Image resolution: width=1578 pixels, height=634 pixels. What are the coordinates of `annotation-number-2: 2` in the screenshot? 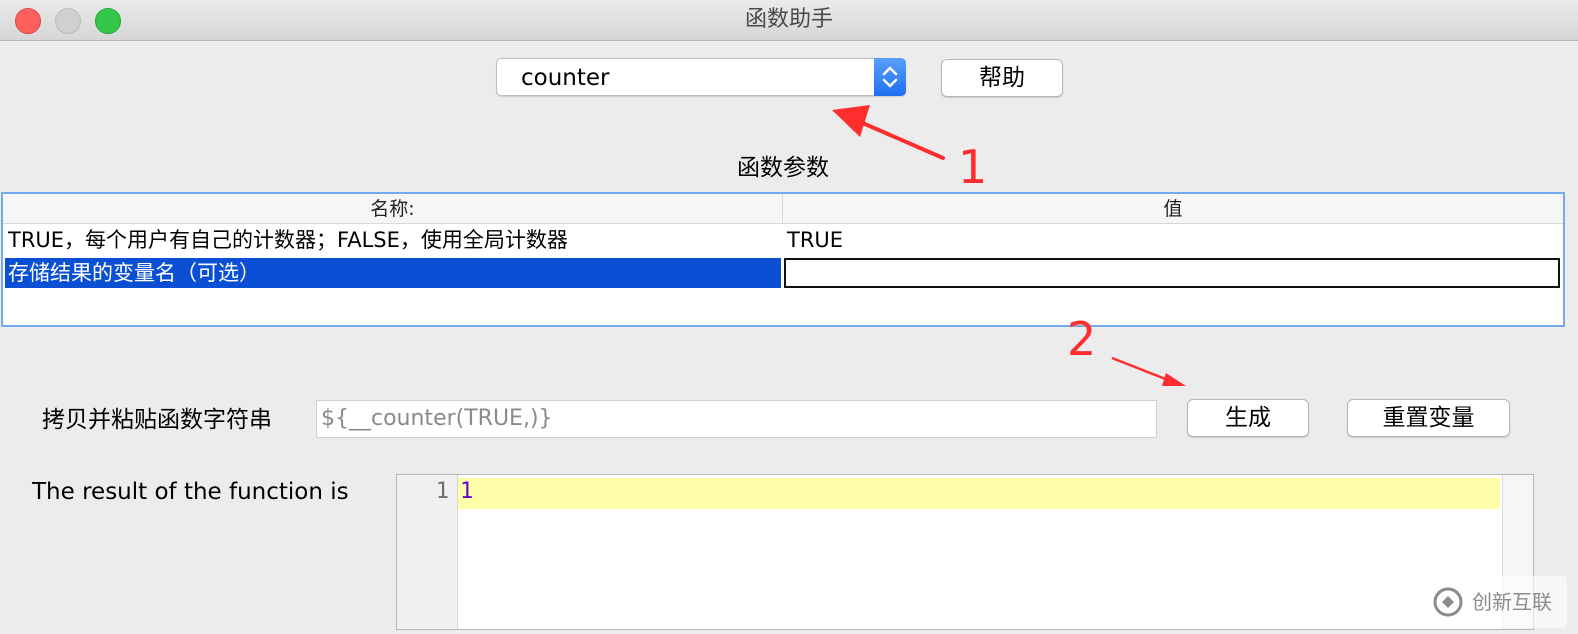 It's located at (1082, 339).